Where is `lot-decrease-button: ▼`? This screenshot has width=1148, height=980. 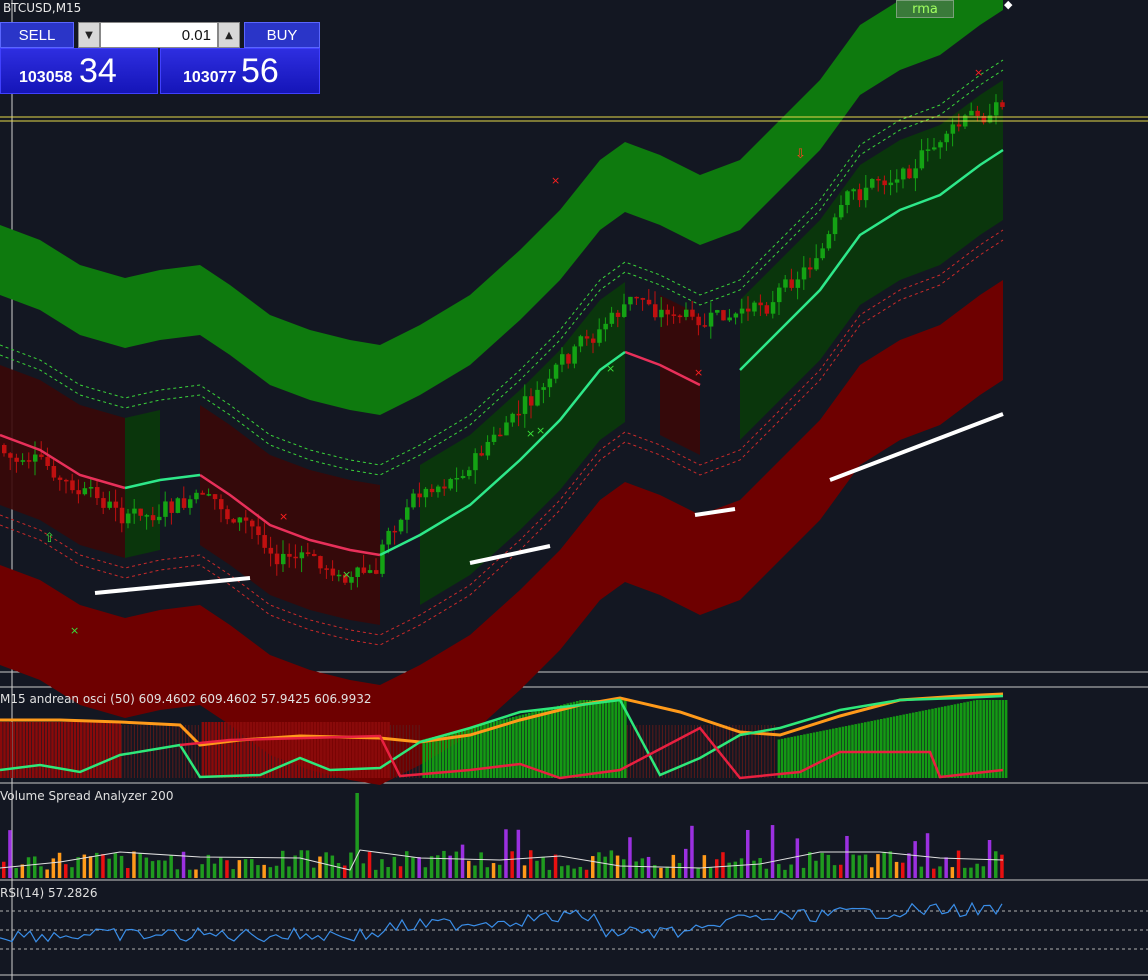
lot-decrease-button: ▼ is located at coordinates (89, 35).